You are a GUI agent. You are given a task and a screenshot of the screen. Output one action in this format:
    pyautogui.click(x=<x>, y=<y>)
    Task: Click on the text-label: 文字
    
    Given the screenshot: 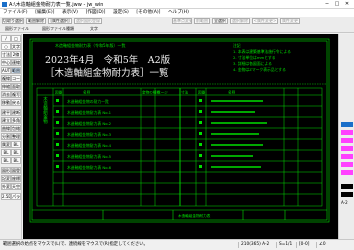 What is the action you would take?
    pyautogui.click(x=94, y=29)
    